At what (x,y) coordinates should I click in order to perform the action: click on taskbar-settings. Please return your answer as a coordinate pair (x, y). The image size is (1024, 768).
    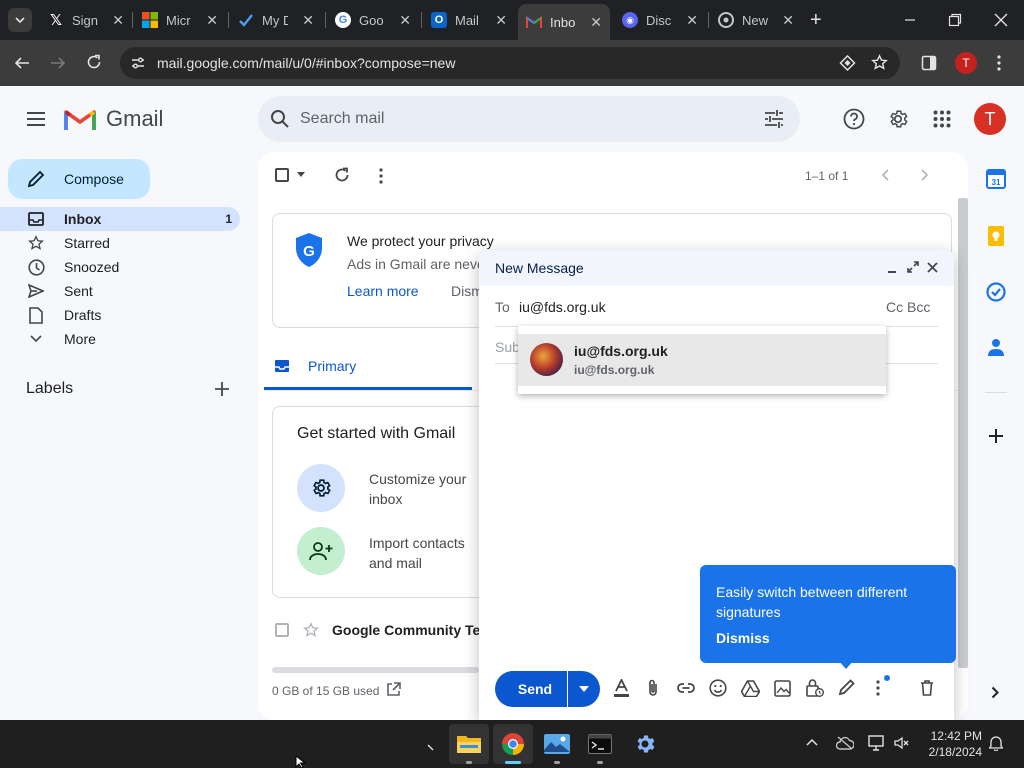
    Looking at the image, I should click on (645, 744).